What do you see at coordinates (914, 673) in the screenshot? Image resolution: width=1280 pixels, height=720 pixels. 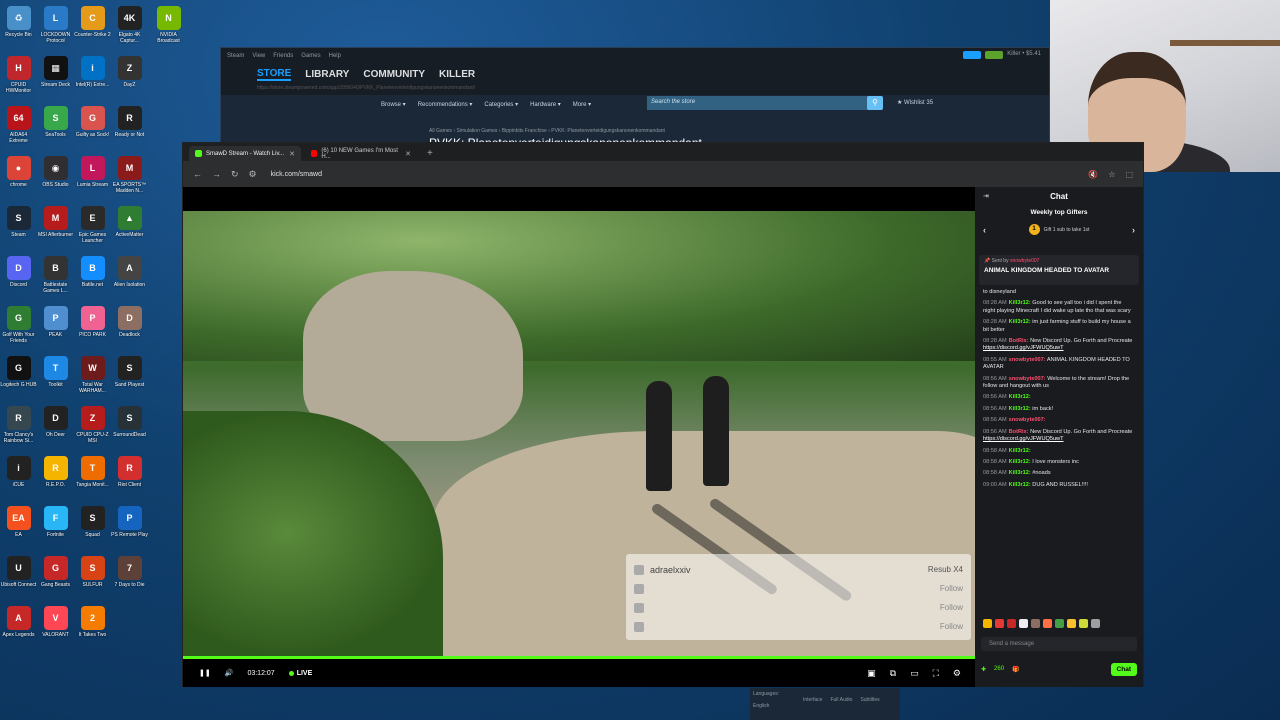 I see `theater-icon: ▭` at bounding box center [914, 673].